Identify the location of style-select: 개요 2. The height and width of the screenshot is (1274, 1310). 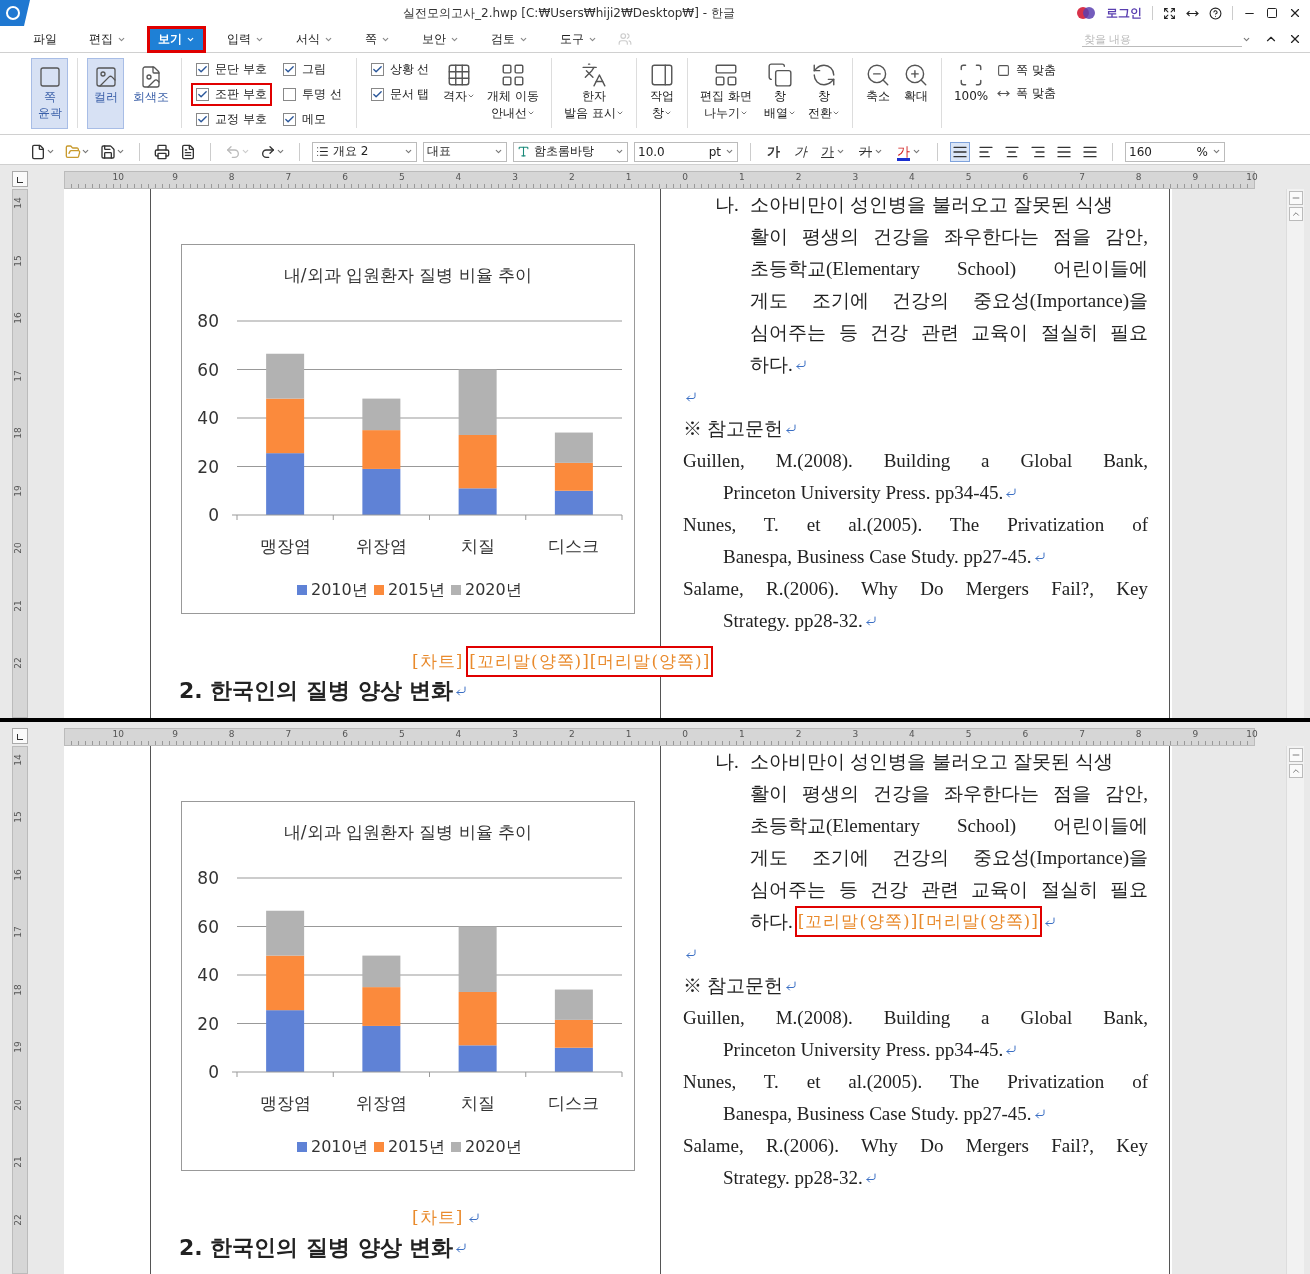
(364, 151).